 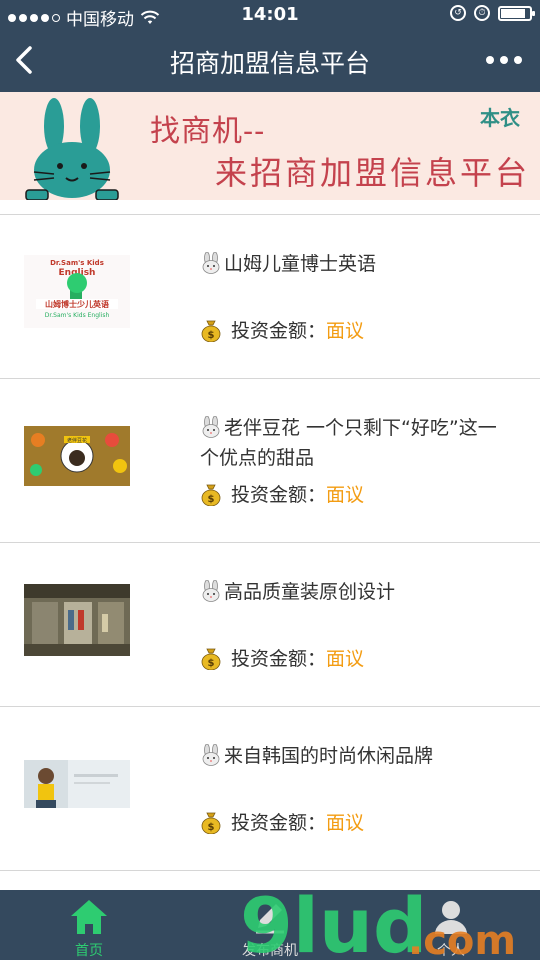 What do you see at coordinates (77, 440) in the screenshot?
I see `thumb-title-text: 老伴豆花` at bounding box center [77, 440].